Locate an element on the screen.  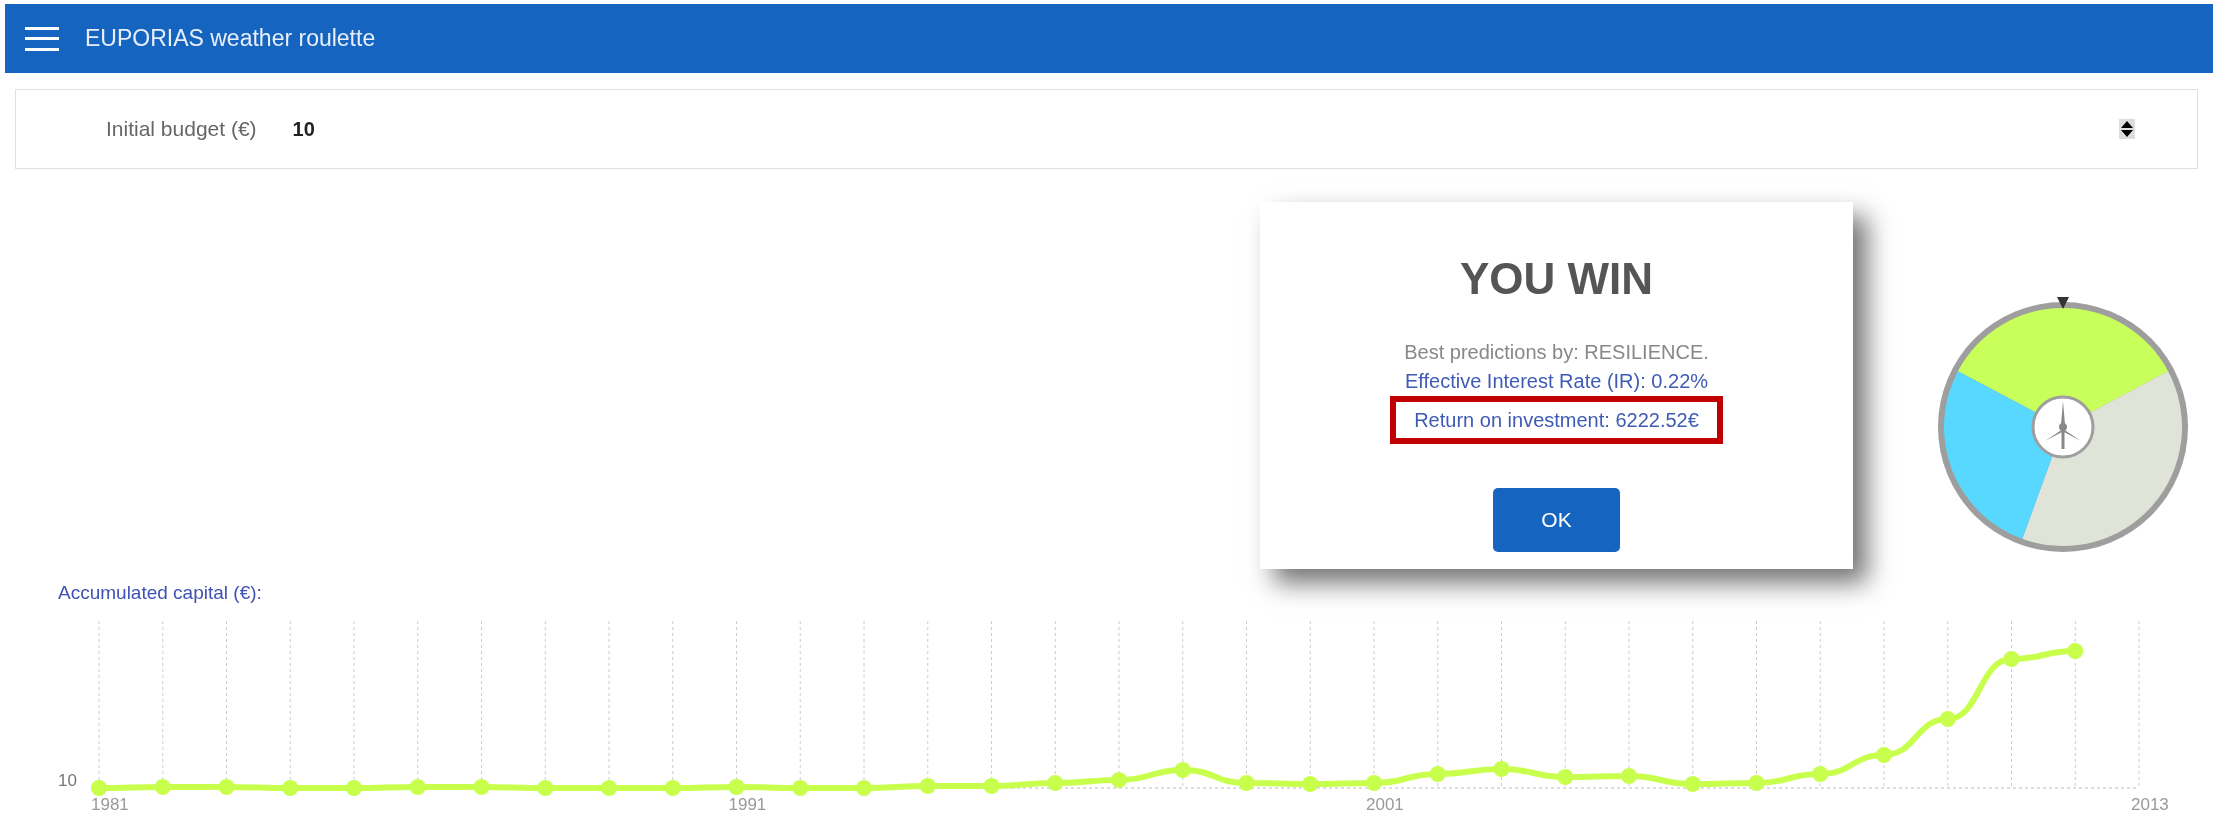
highlight-frame: Return on investment: 6222.52€ is located at coordinates (1556, 420).